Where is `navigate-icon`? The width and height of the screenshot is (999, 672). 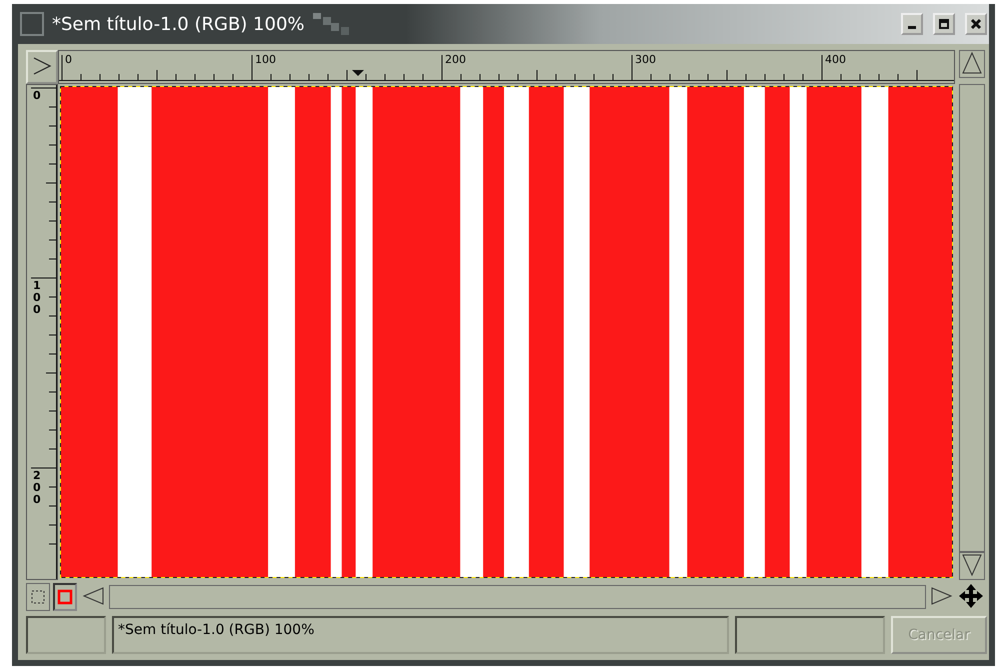
navigate-icon is located at coordinates (971, 596).